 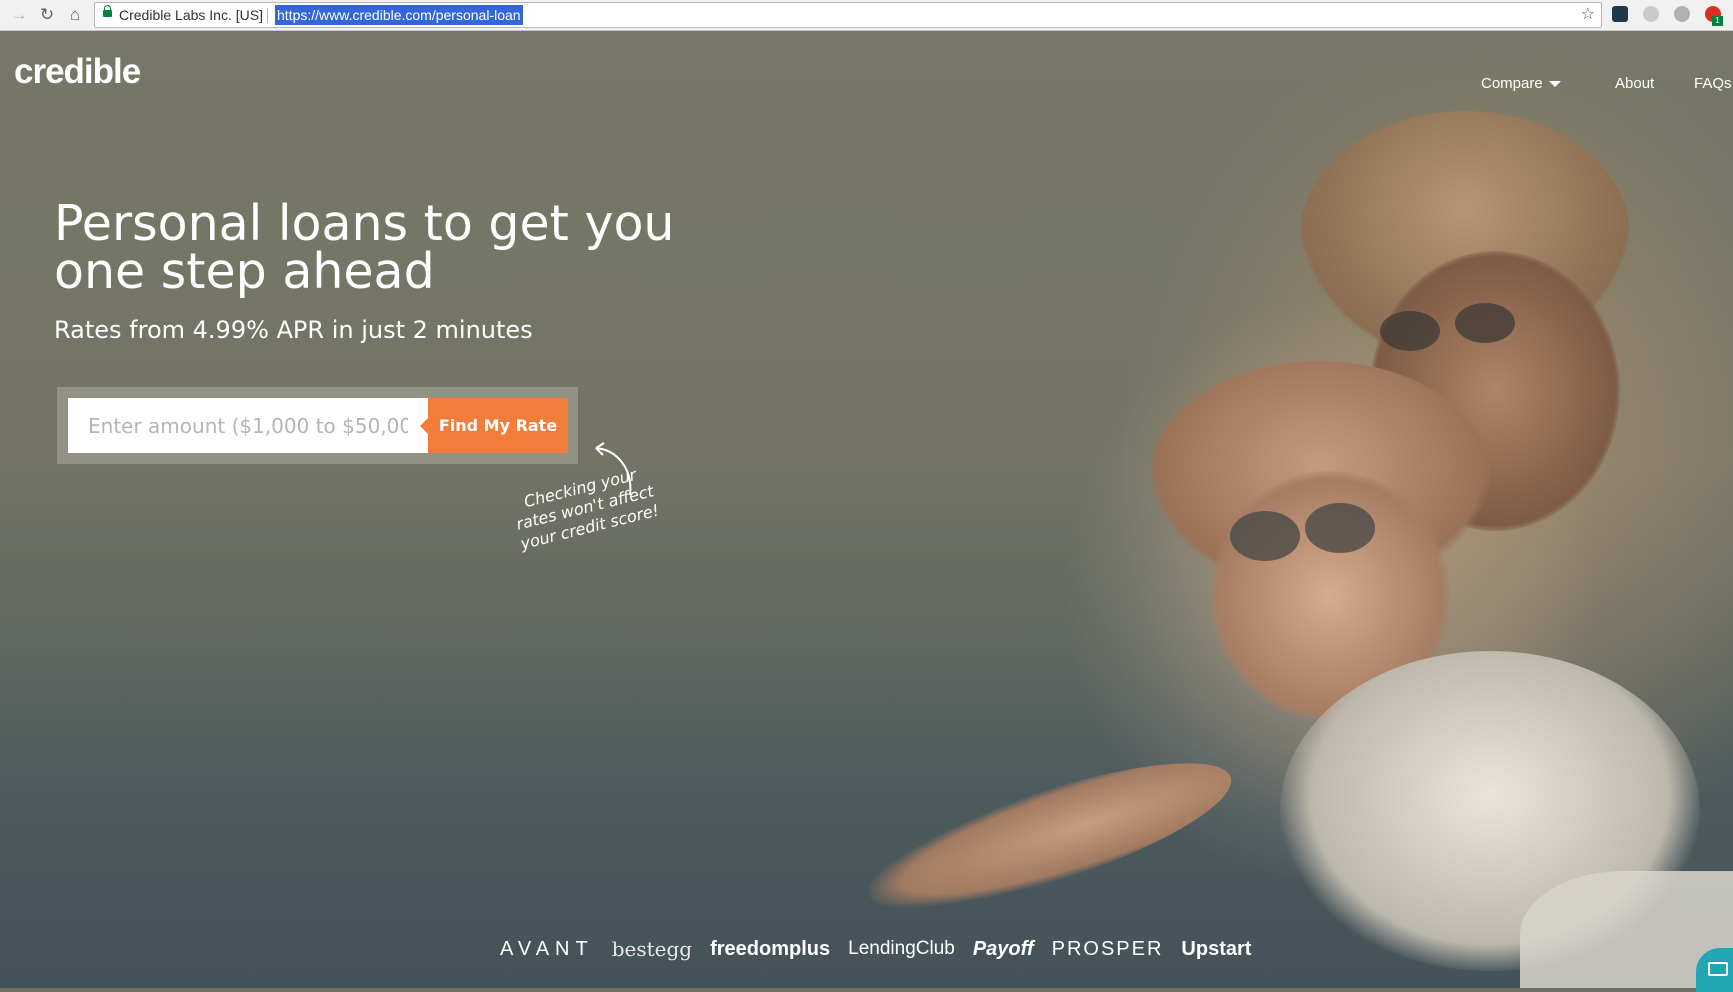 What do you see at coordinates (1512, 83) in the screenshot?
I see `nav-compare-label: Compare` at bounding box center [1512, 83].